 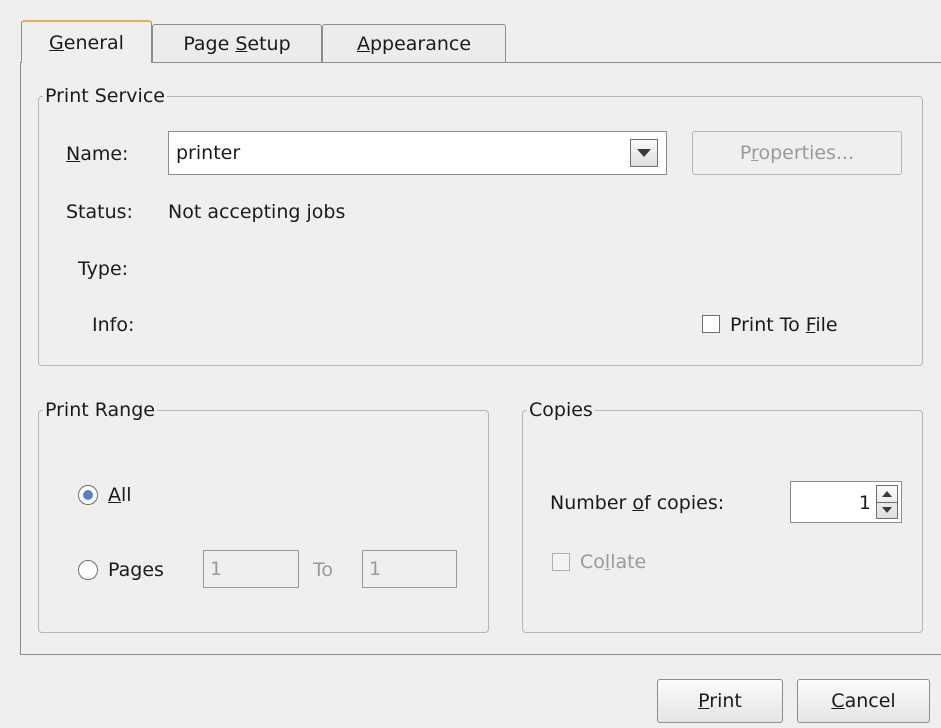 I want to click on arrow-up-icon, so click(x=887, y=494).